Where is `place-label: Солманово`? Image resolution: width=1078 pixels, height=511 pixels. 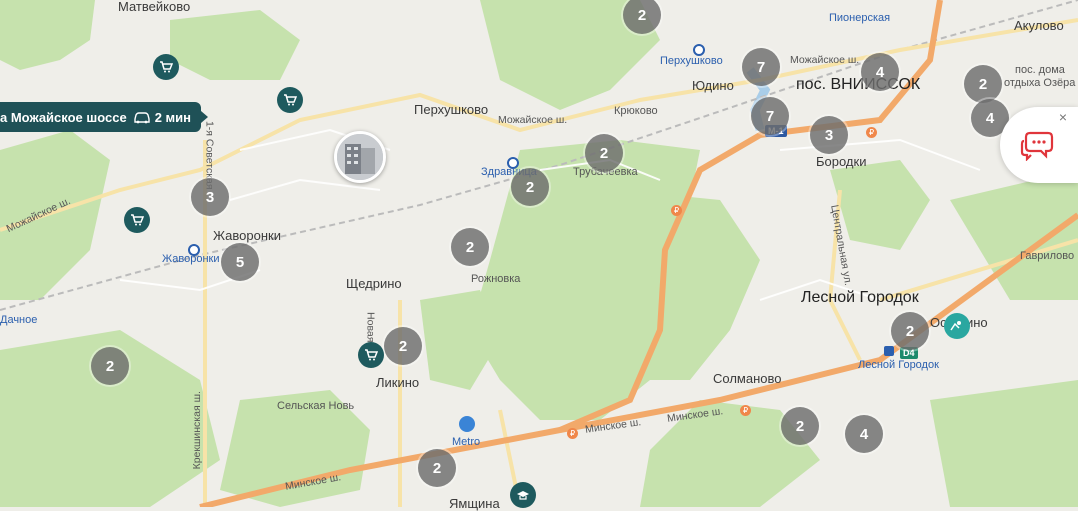 place-label: Солманово is located at coordinates (747, 378).